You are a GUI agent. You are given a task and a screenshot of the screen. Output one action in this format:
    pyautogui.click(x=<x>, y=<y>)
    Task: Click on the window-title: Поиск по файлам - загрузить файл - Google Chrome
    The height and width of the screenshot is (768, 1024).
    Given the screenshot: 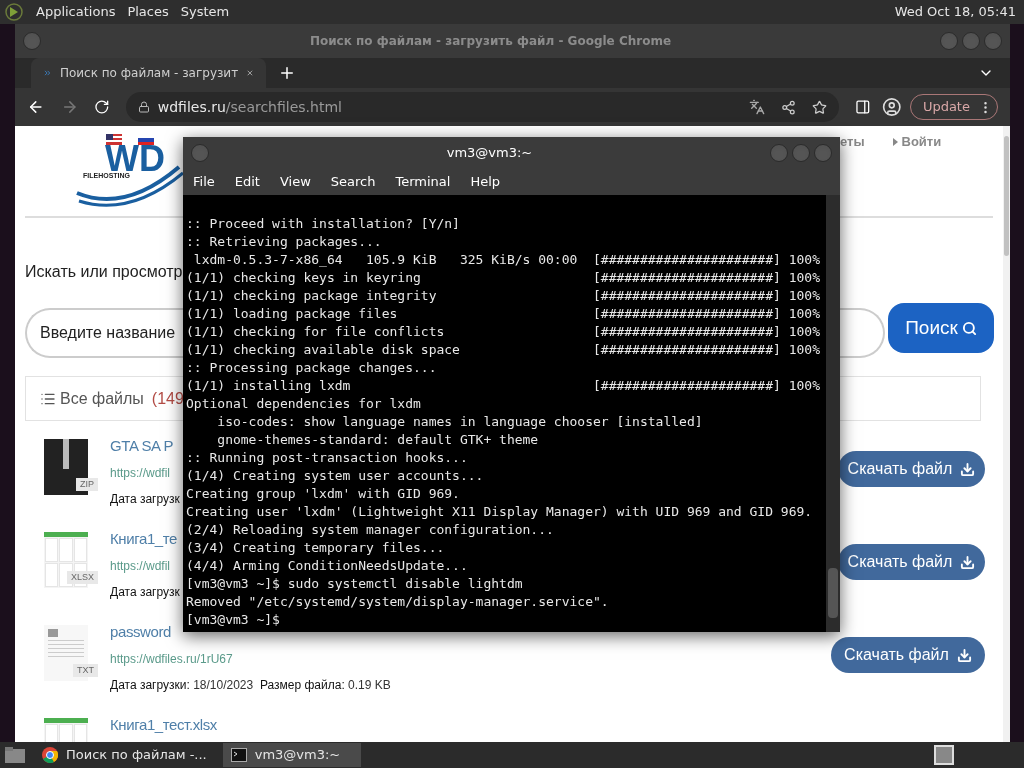 What is the action you would take?
    pyautogui.click(x=490, y=41)
    